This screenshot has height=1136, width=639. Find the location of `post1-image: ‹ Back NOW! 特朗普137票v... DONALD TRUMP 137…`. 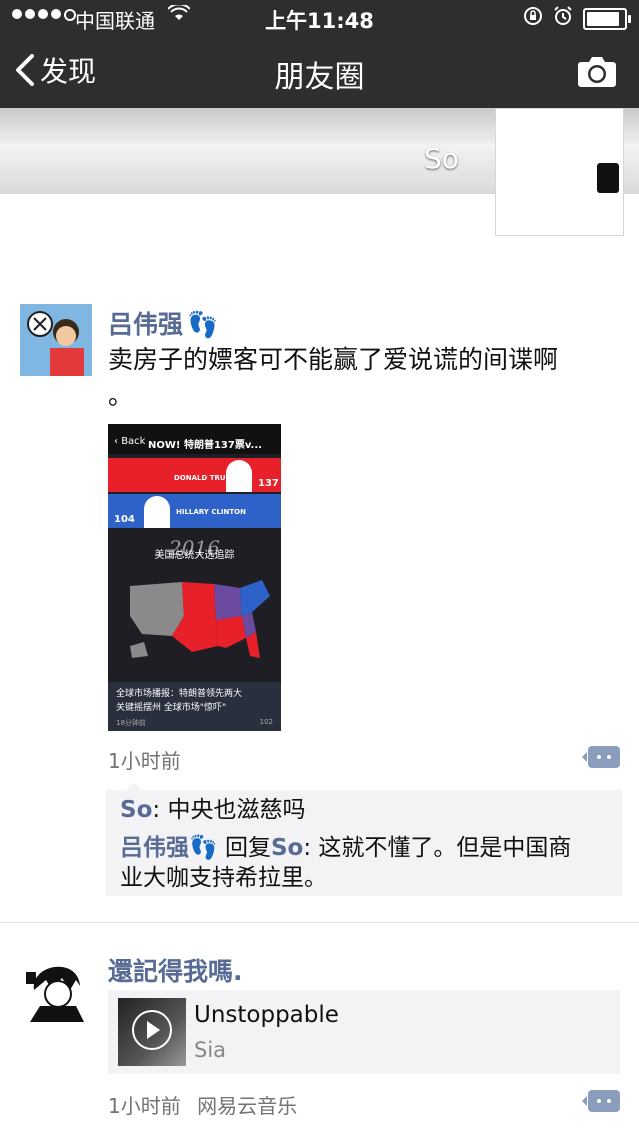

post1-image: ‹ Back NOW! 特朗普137票v... DONALD TRUMP 137… is located at coordinates (194, 577).